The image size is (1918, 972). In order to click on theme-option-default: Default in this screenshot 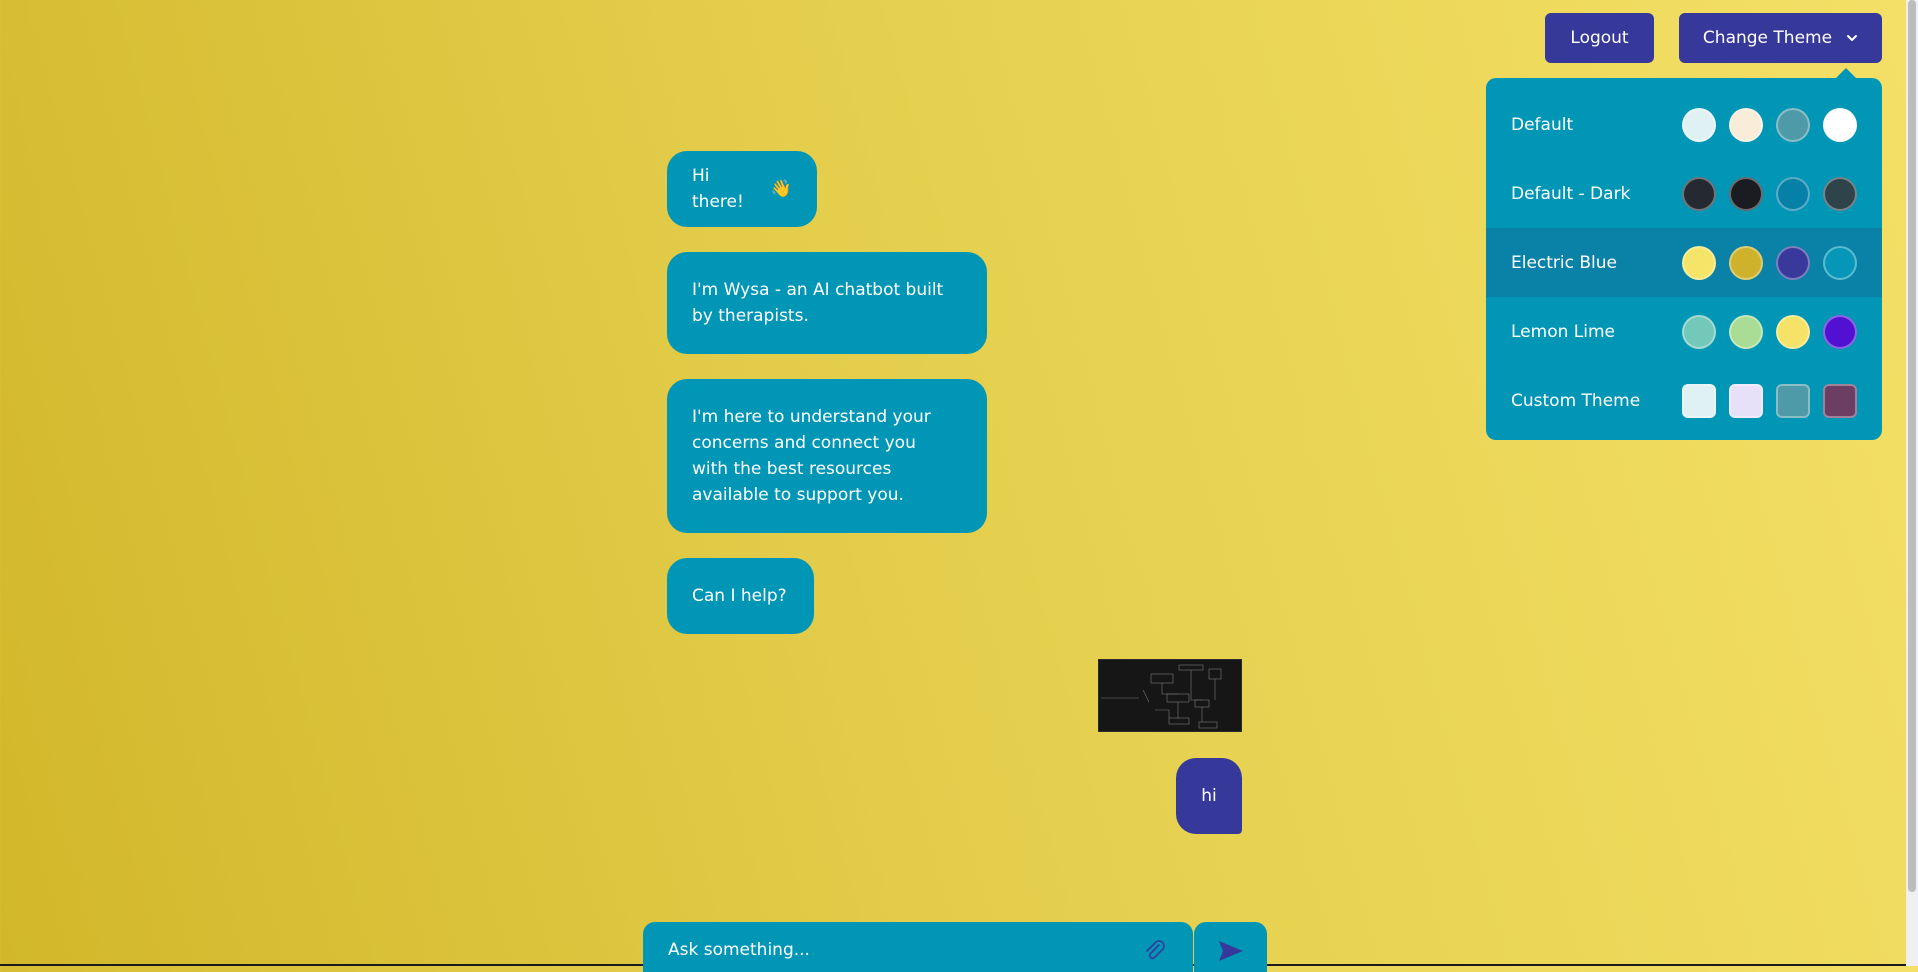, I will do `click(1684, 124)`.